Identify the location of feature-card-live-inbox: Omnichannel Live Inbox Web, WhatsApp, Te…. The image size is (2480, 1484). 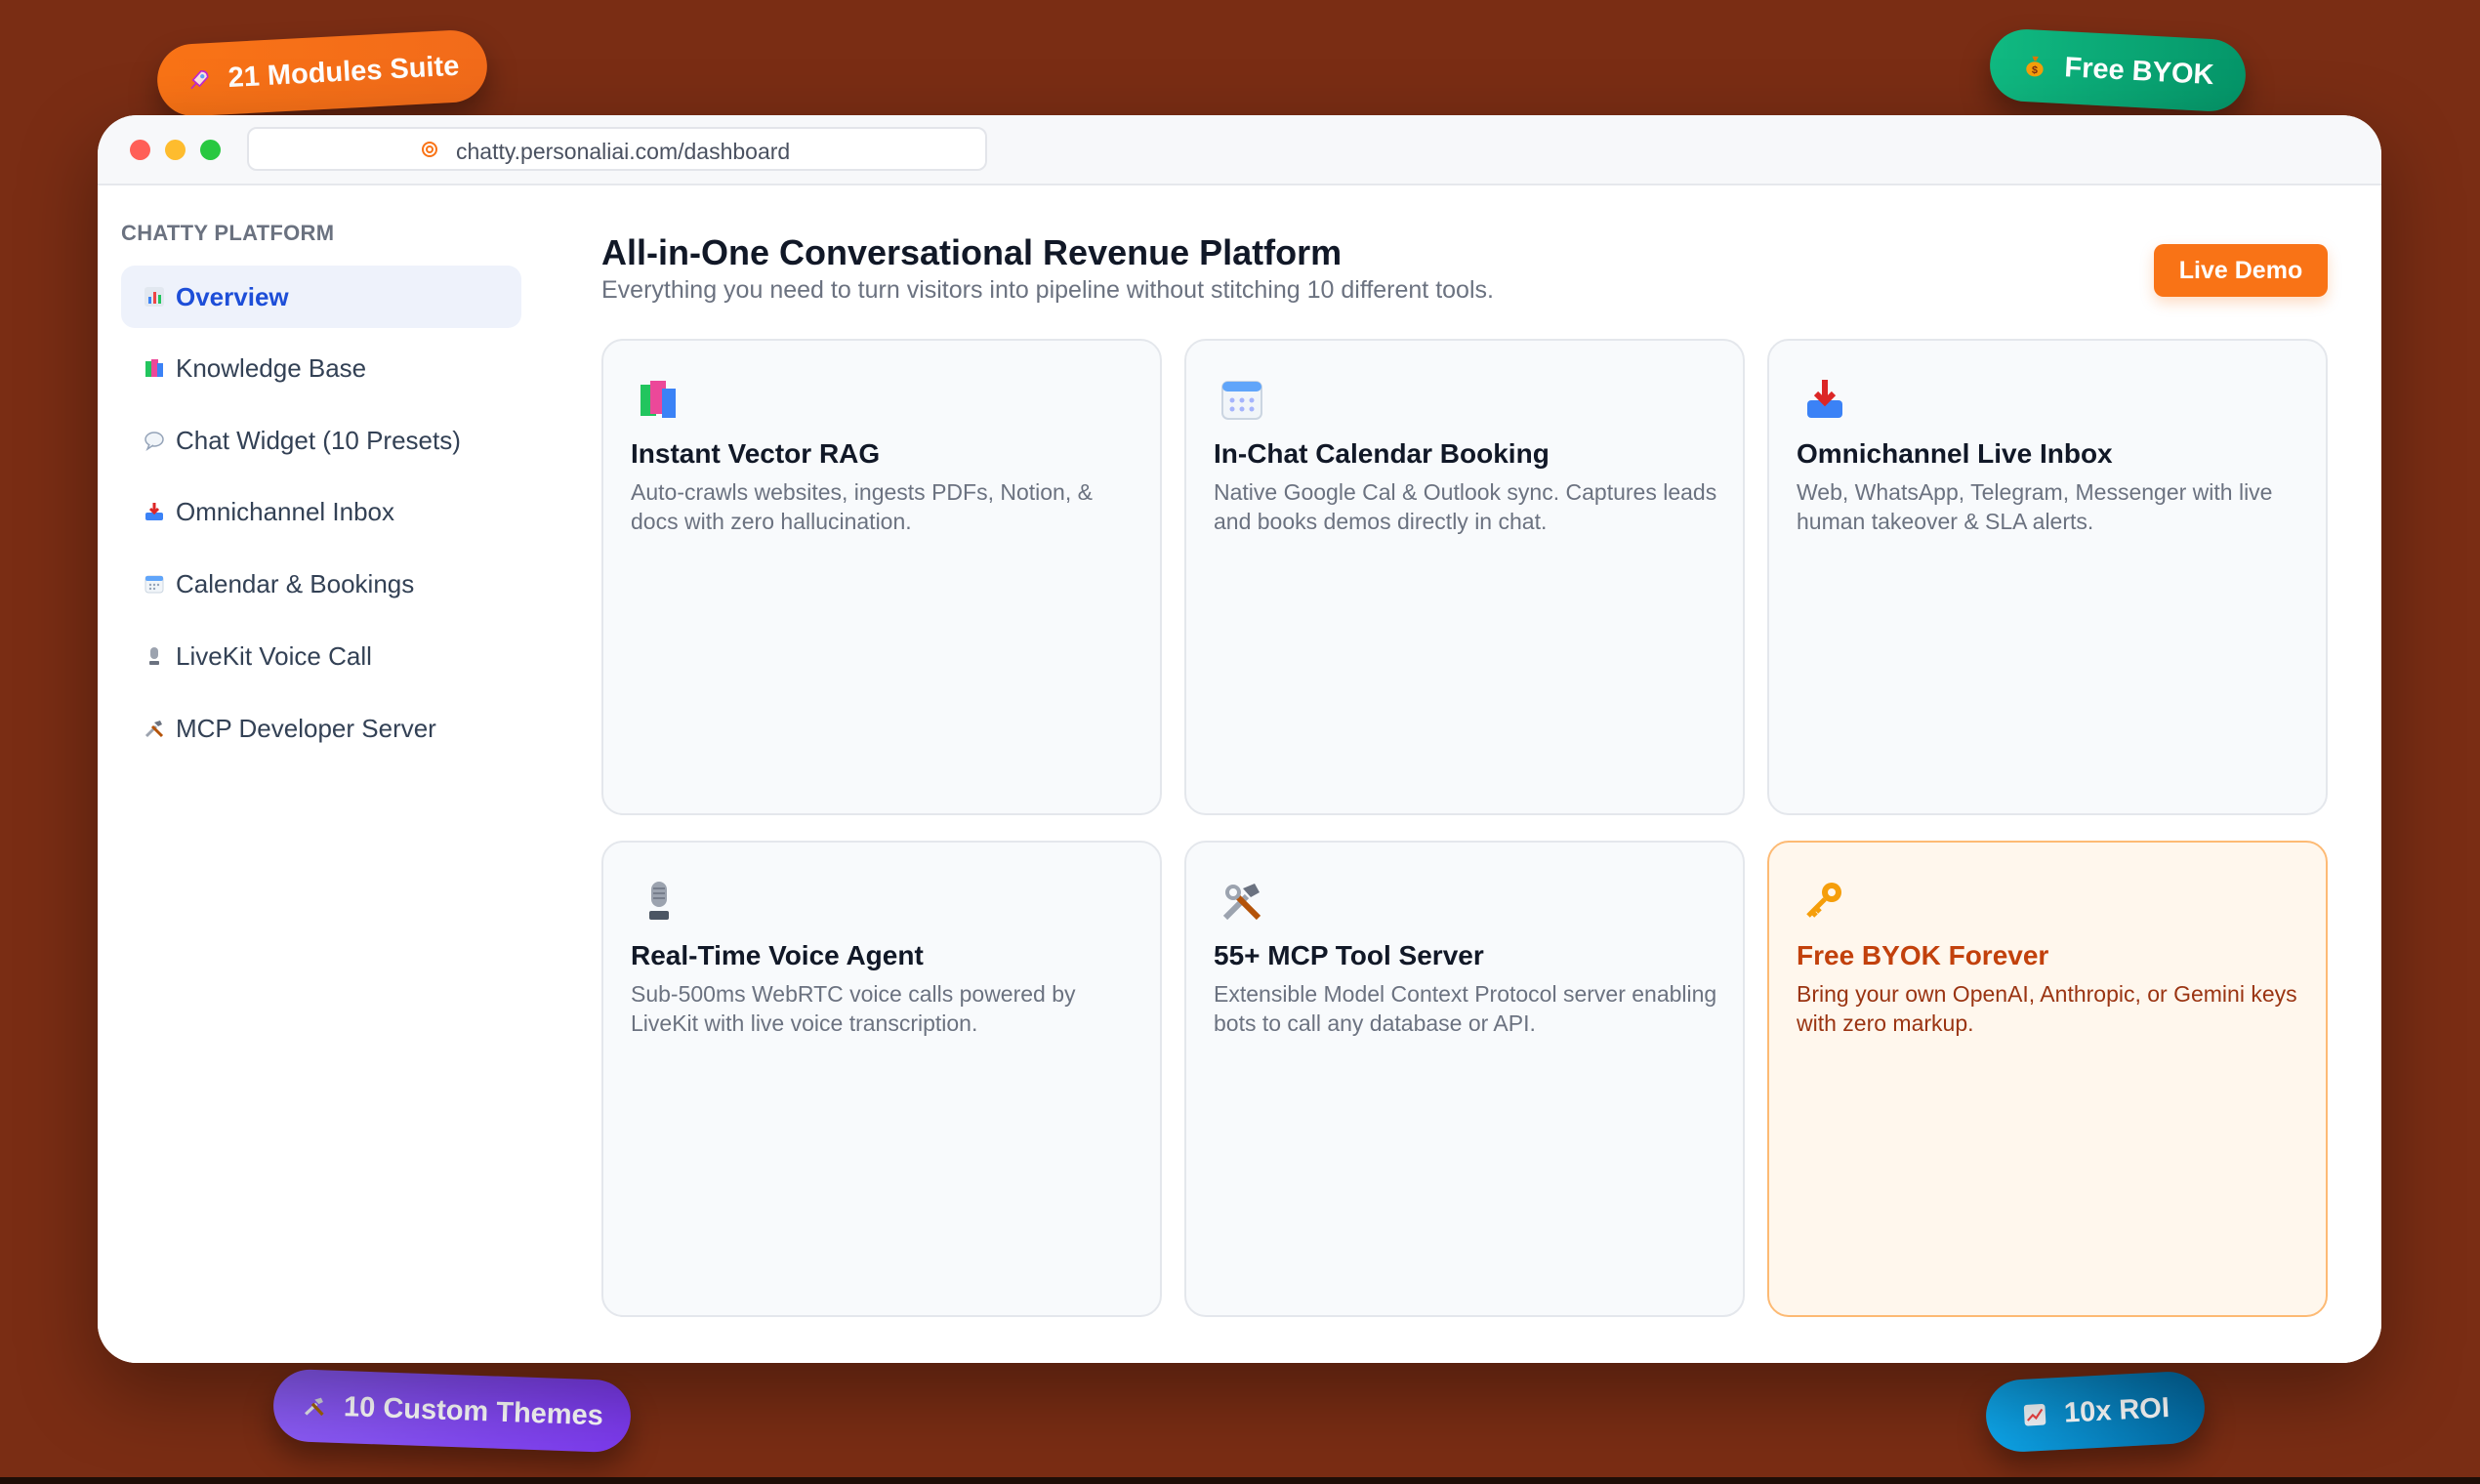
(2047, 577).